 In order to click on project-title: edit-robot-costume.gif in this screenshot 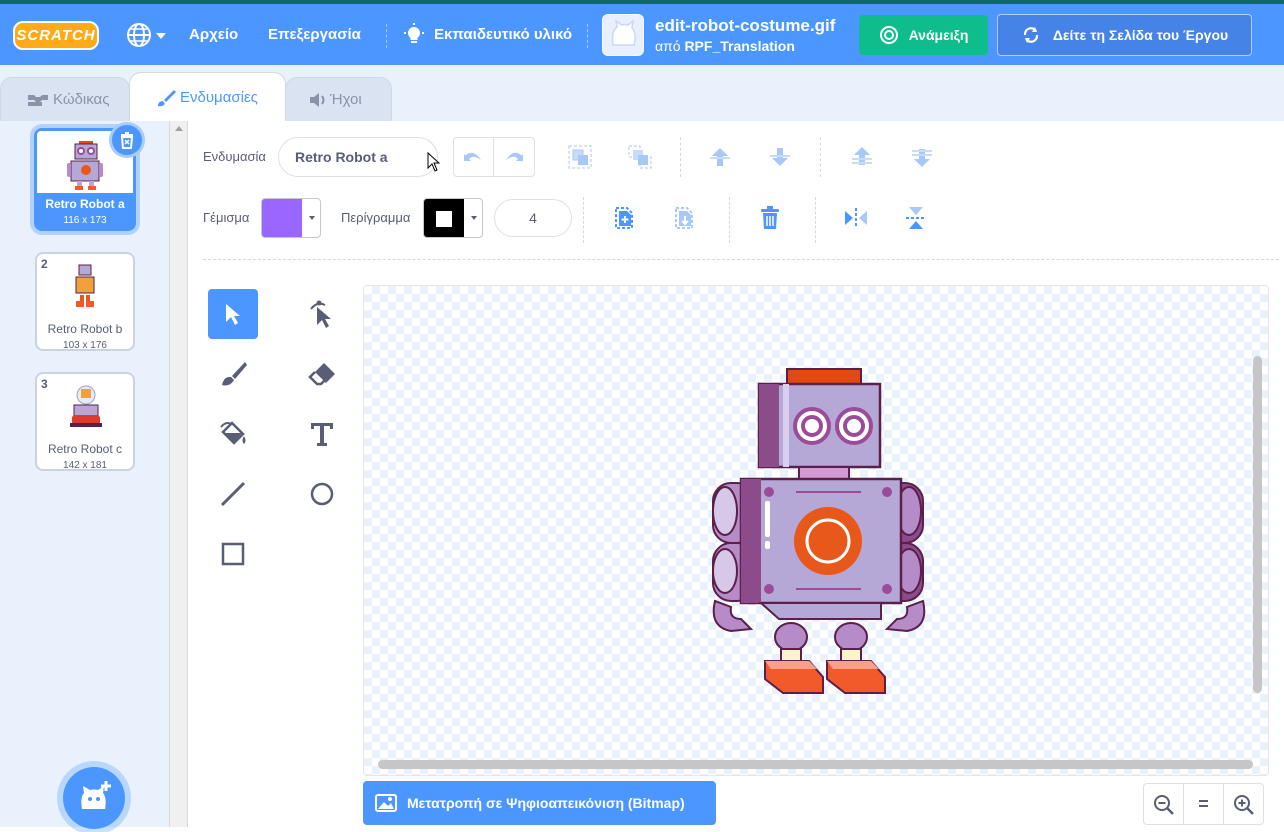, I will do `click(745, 26)`.